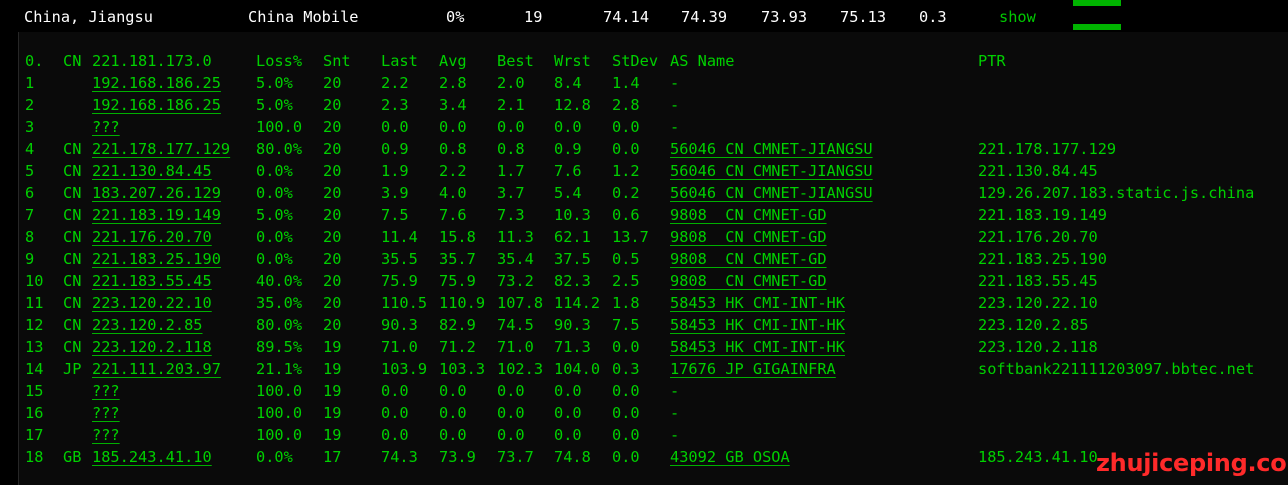 This screenshot has width=1288, height=485. Describe the element at coordinates (332, 457) in the screenshot. I see `hop-snt: 17` at that location.